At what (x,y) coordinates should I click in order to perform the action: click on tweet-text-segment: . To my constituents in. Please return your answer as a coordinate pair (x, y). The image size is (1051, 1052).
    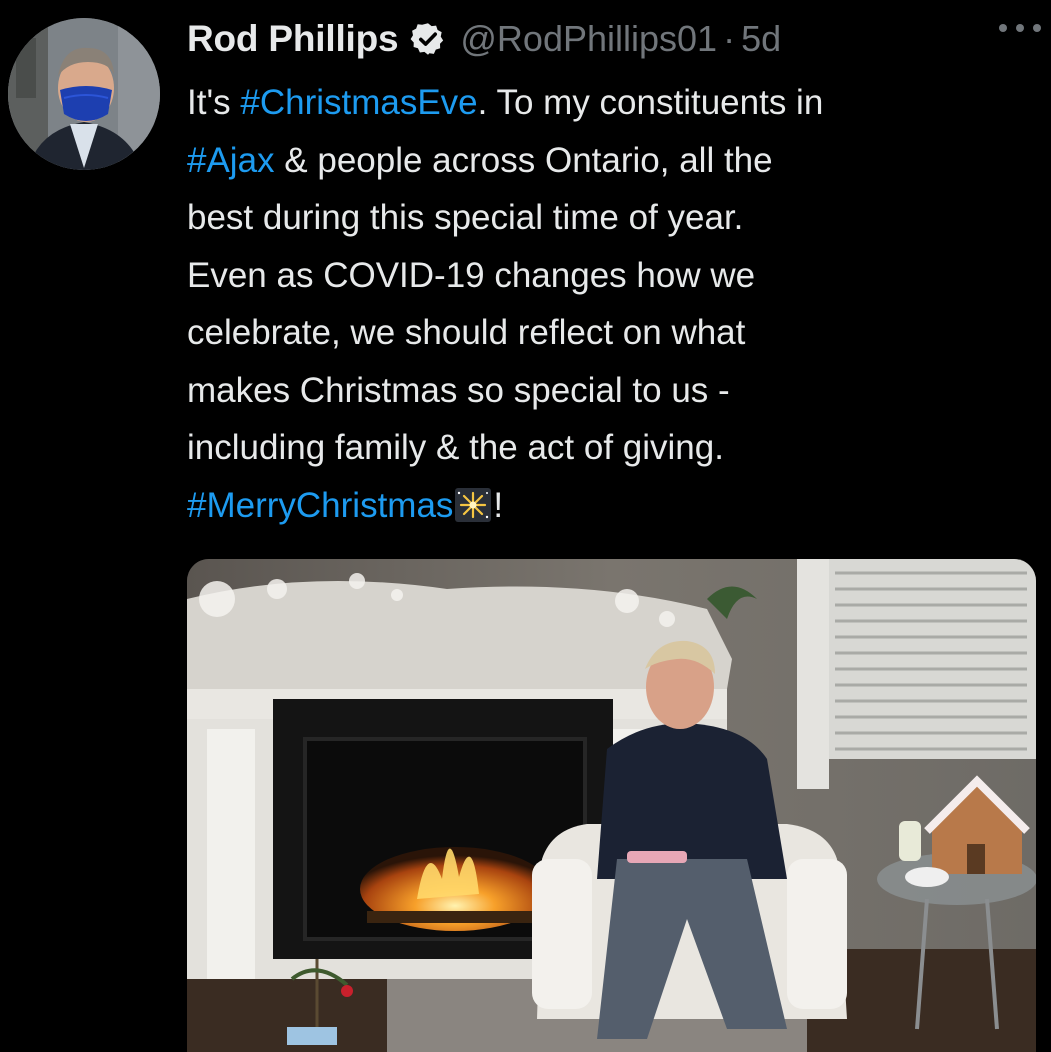
    Looking at the image, I should click on (650, 102).